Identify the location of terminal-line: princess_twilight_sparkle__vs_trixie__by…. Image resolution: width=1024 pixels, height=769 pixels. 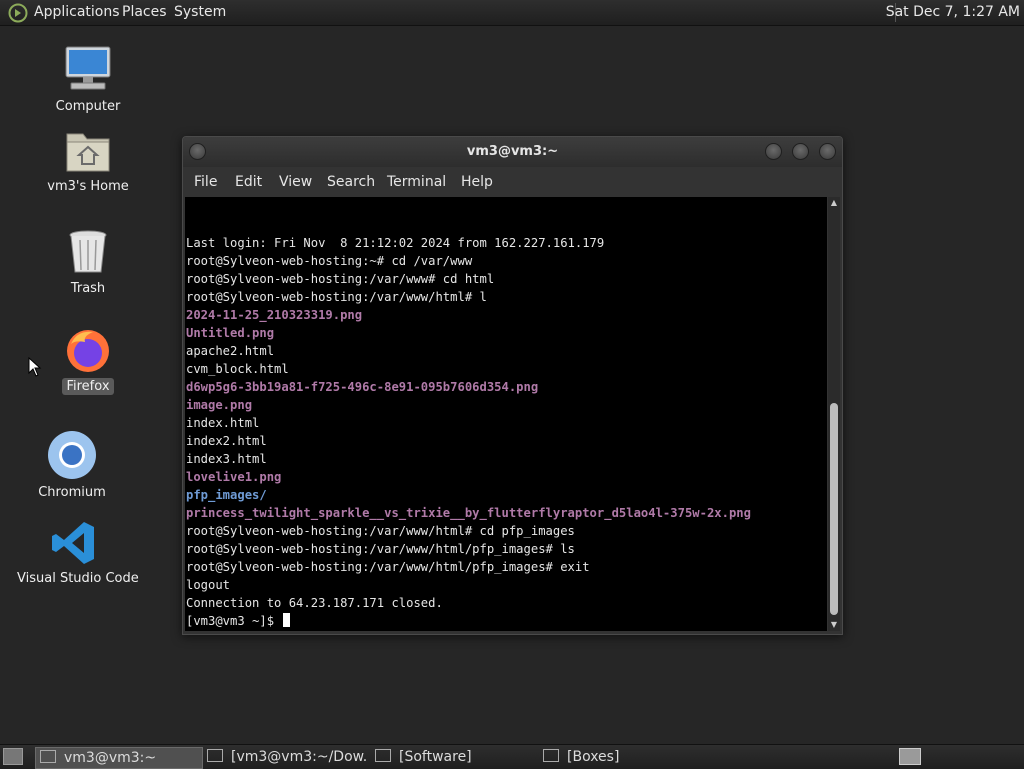
(468, 513).